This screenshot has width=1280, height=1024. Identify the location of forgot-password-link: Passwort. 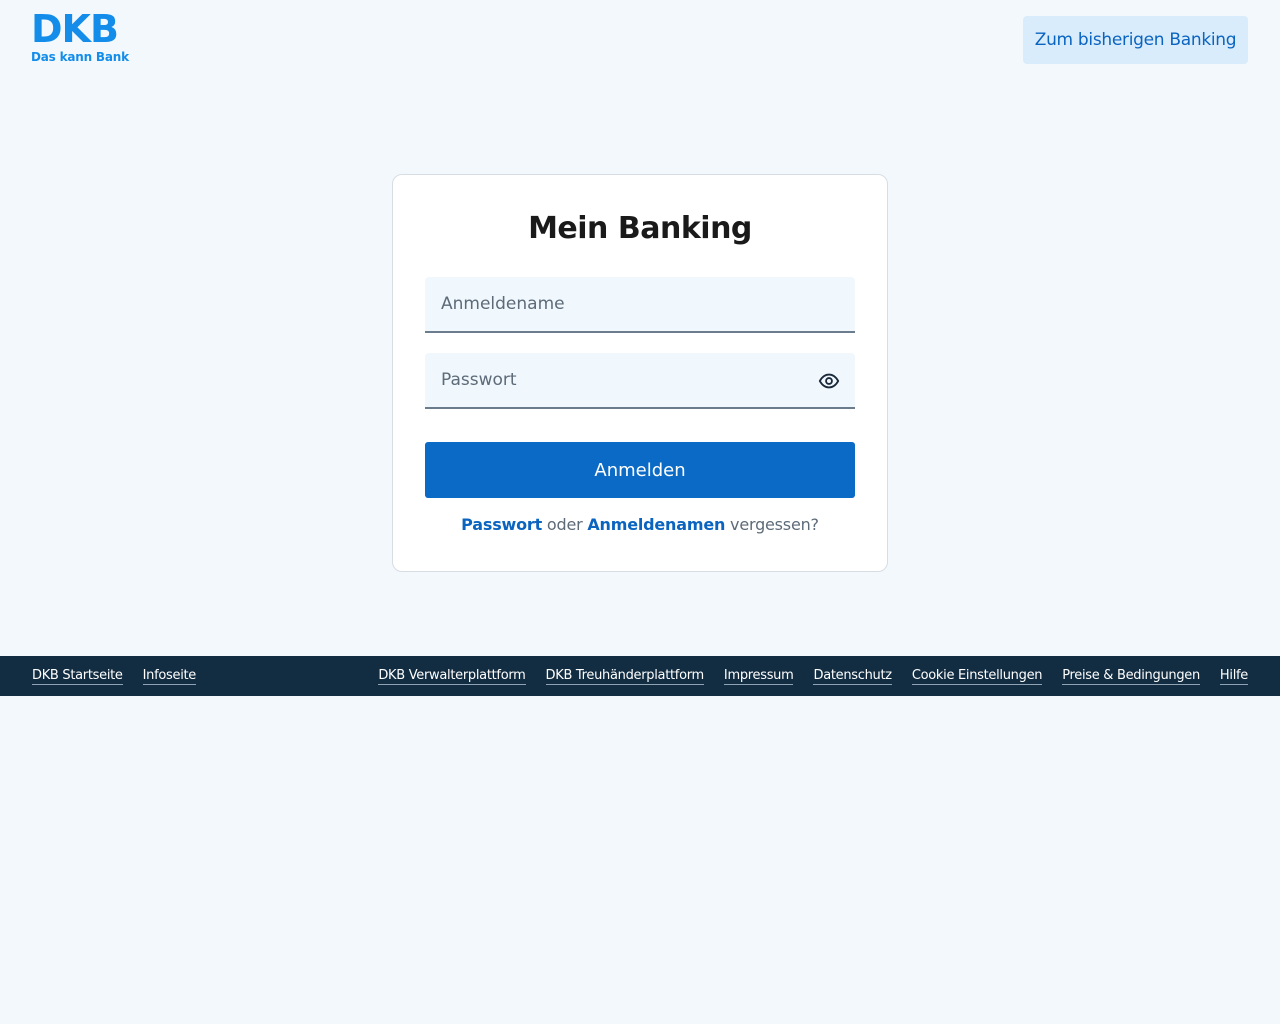
(501, 524).